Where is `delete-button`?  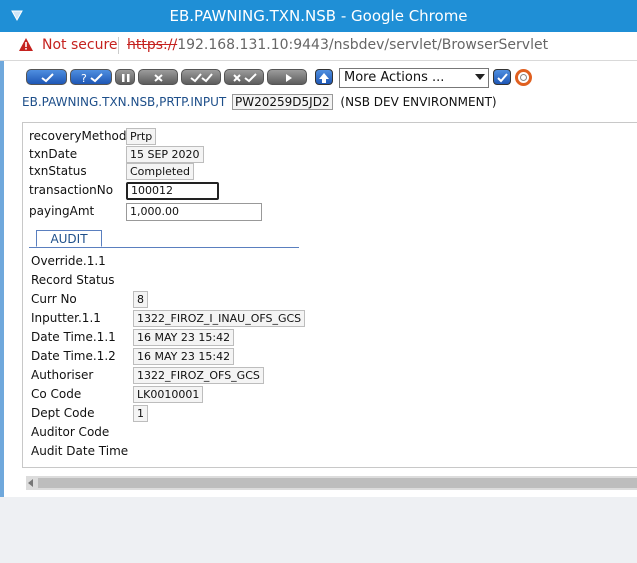 delete-button is located at coordinates (158, 77).